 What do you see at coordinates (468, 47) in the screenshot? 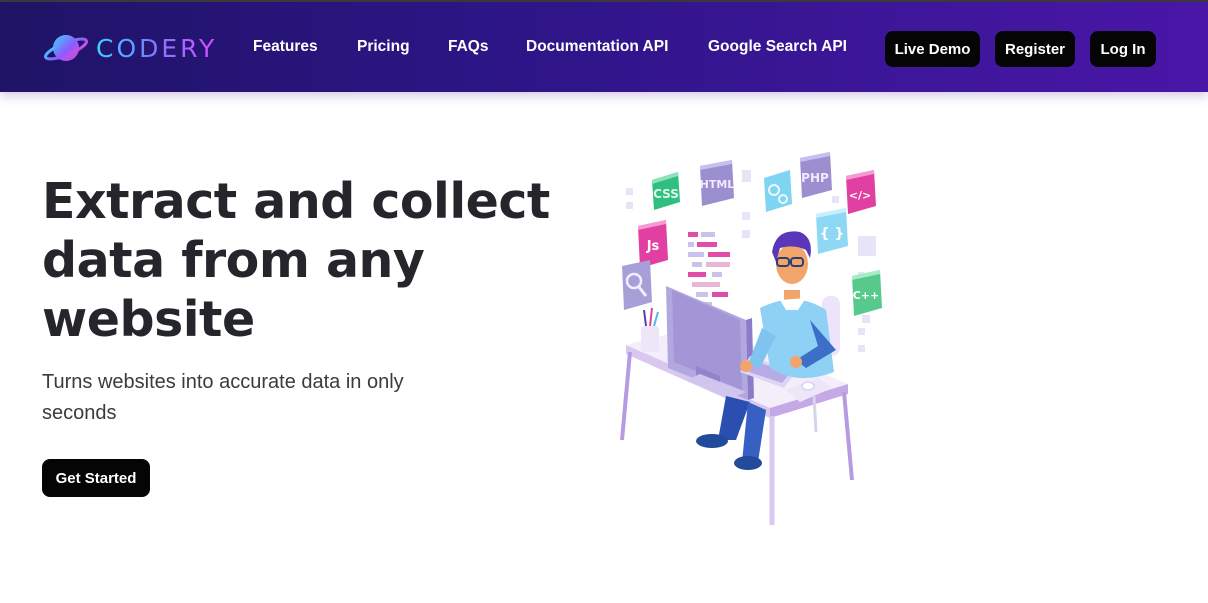
I see `nav-link-faqs: FAQs` at bounding box center [468, 47].